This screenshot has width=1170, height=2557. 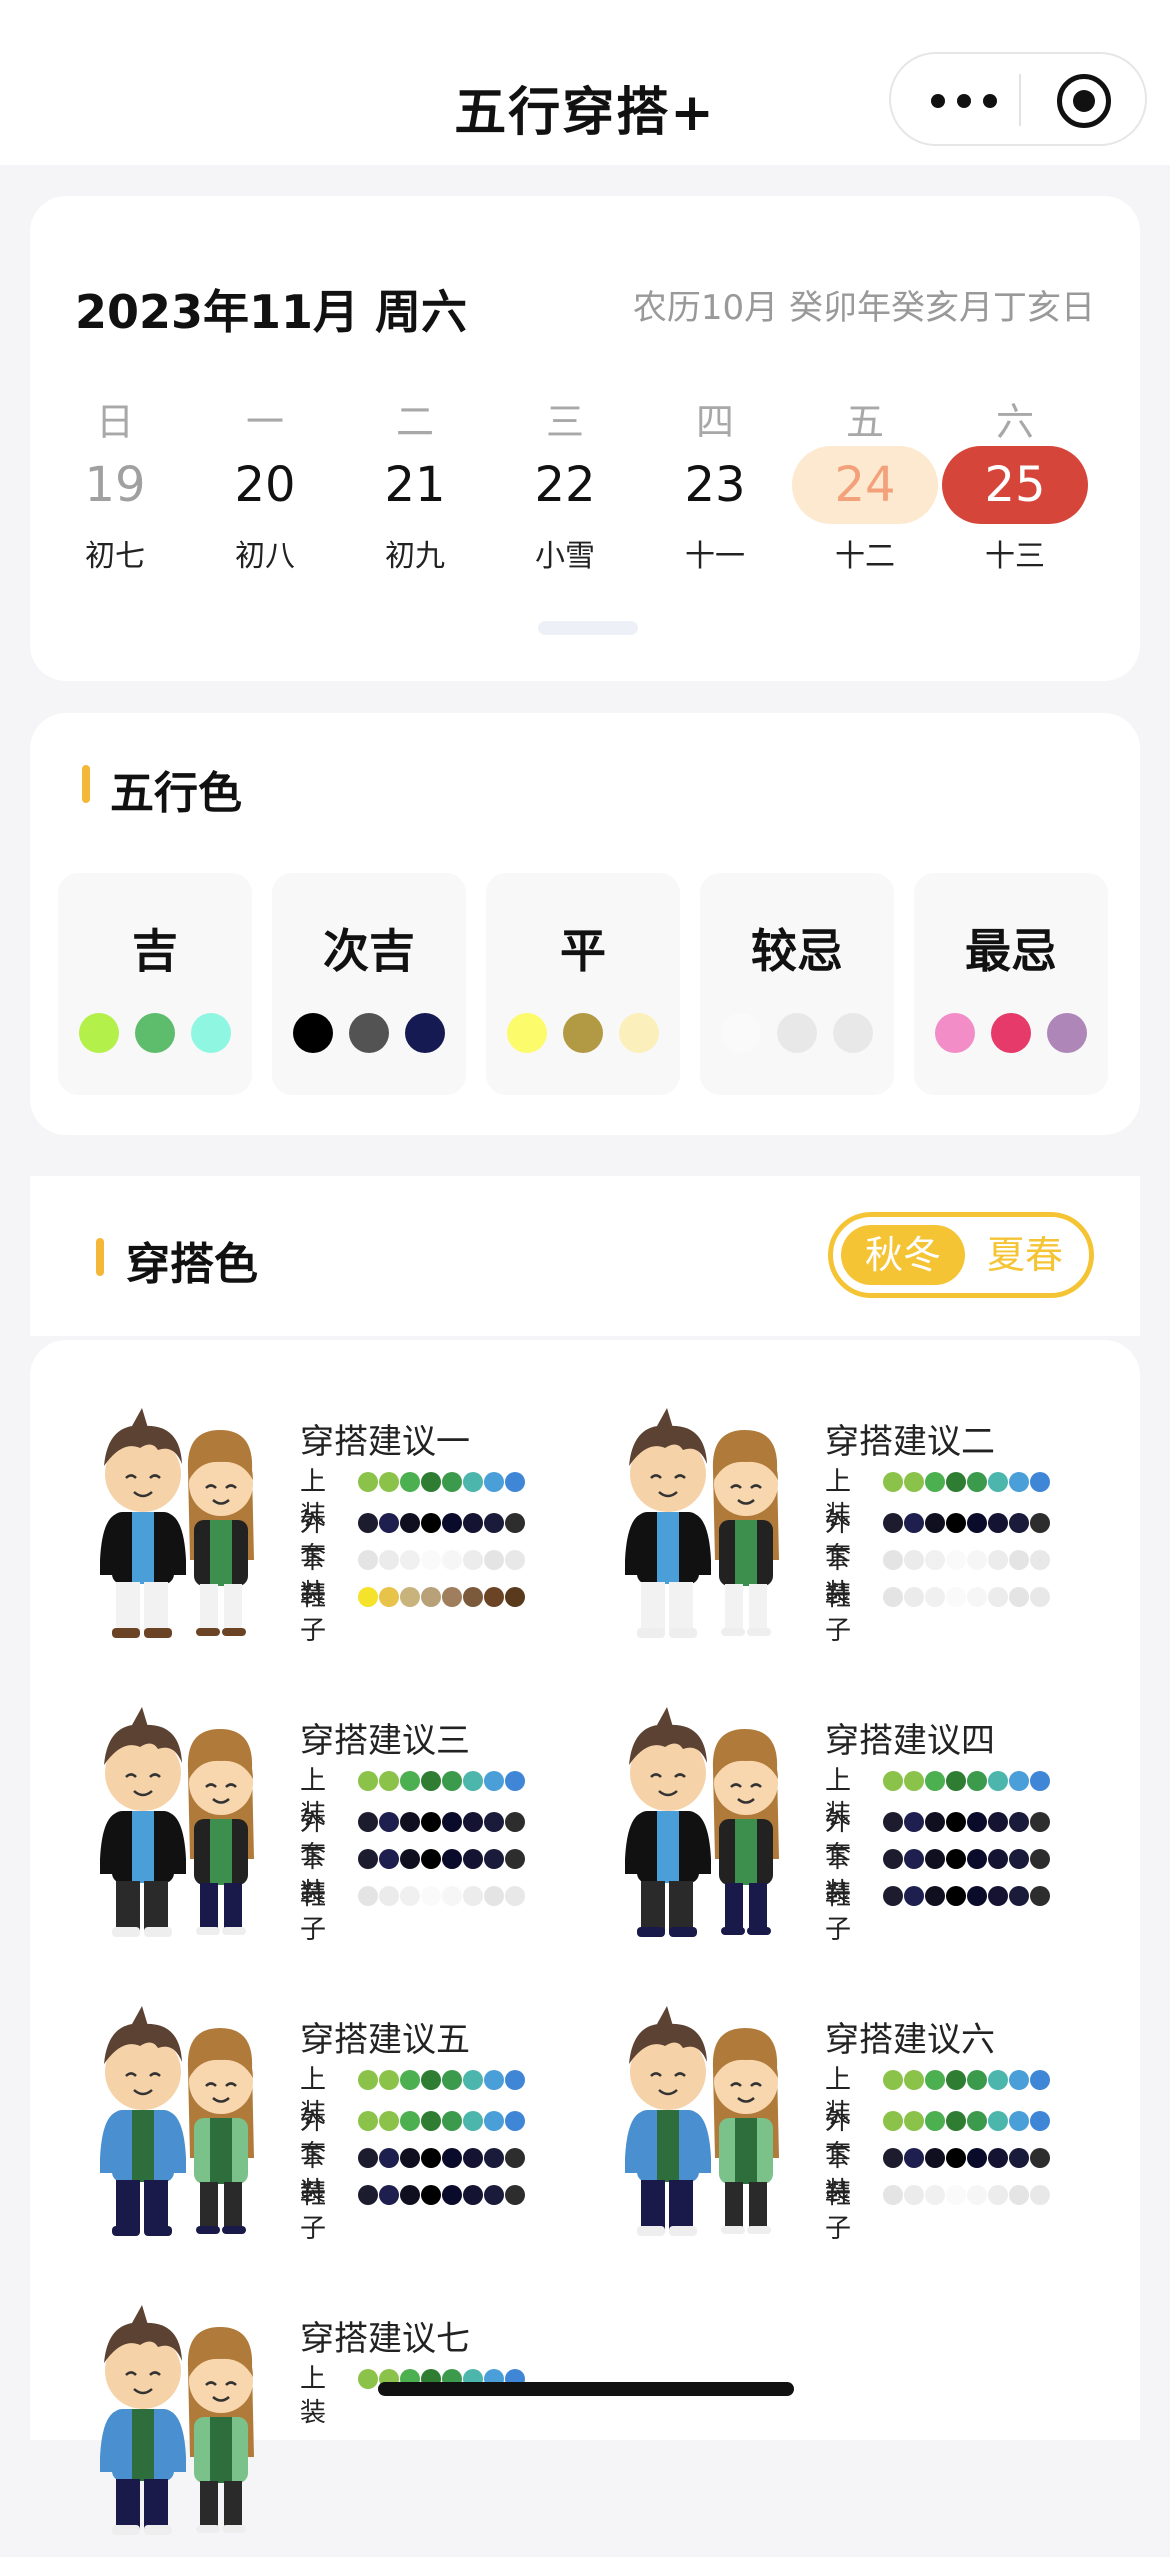 What do you see at coordinates (966, 102) in the screenshot?
I see `more-menu-icon` at bounding box center [966, 102].